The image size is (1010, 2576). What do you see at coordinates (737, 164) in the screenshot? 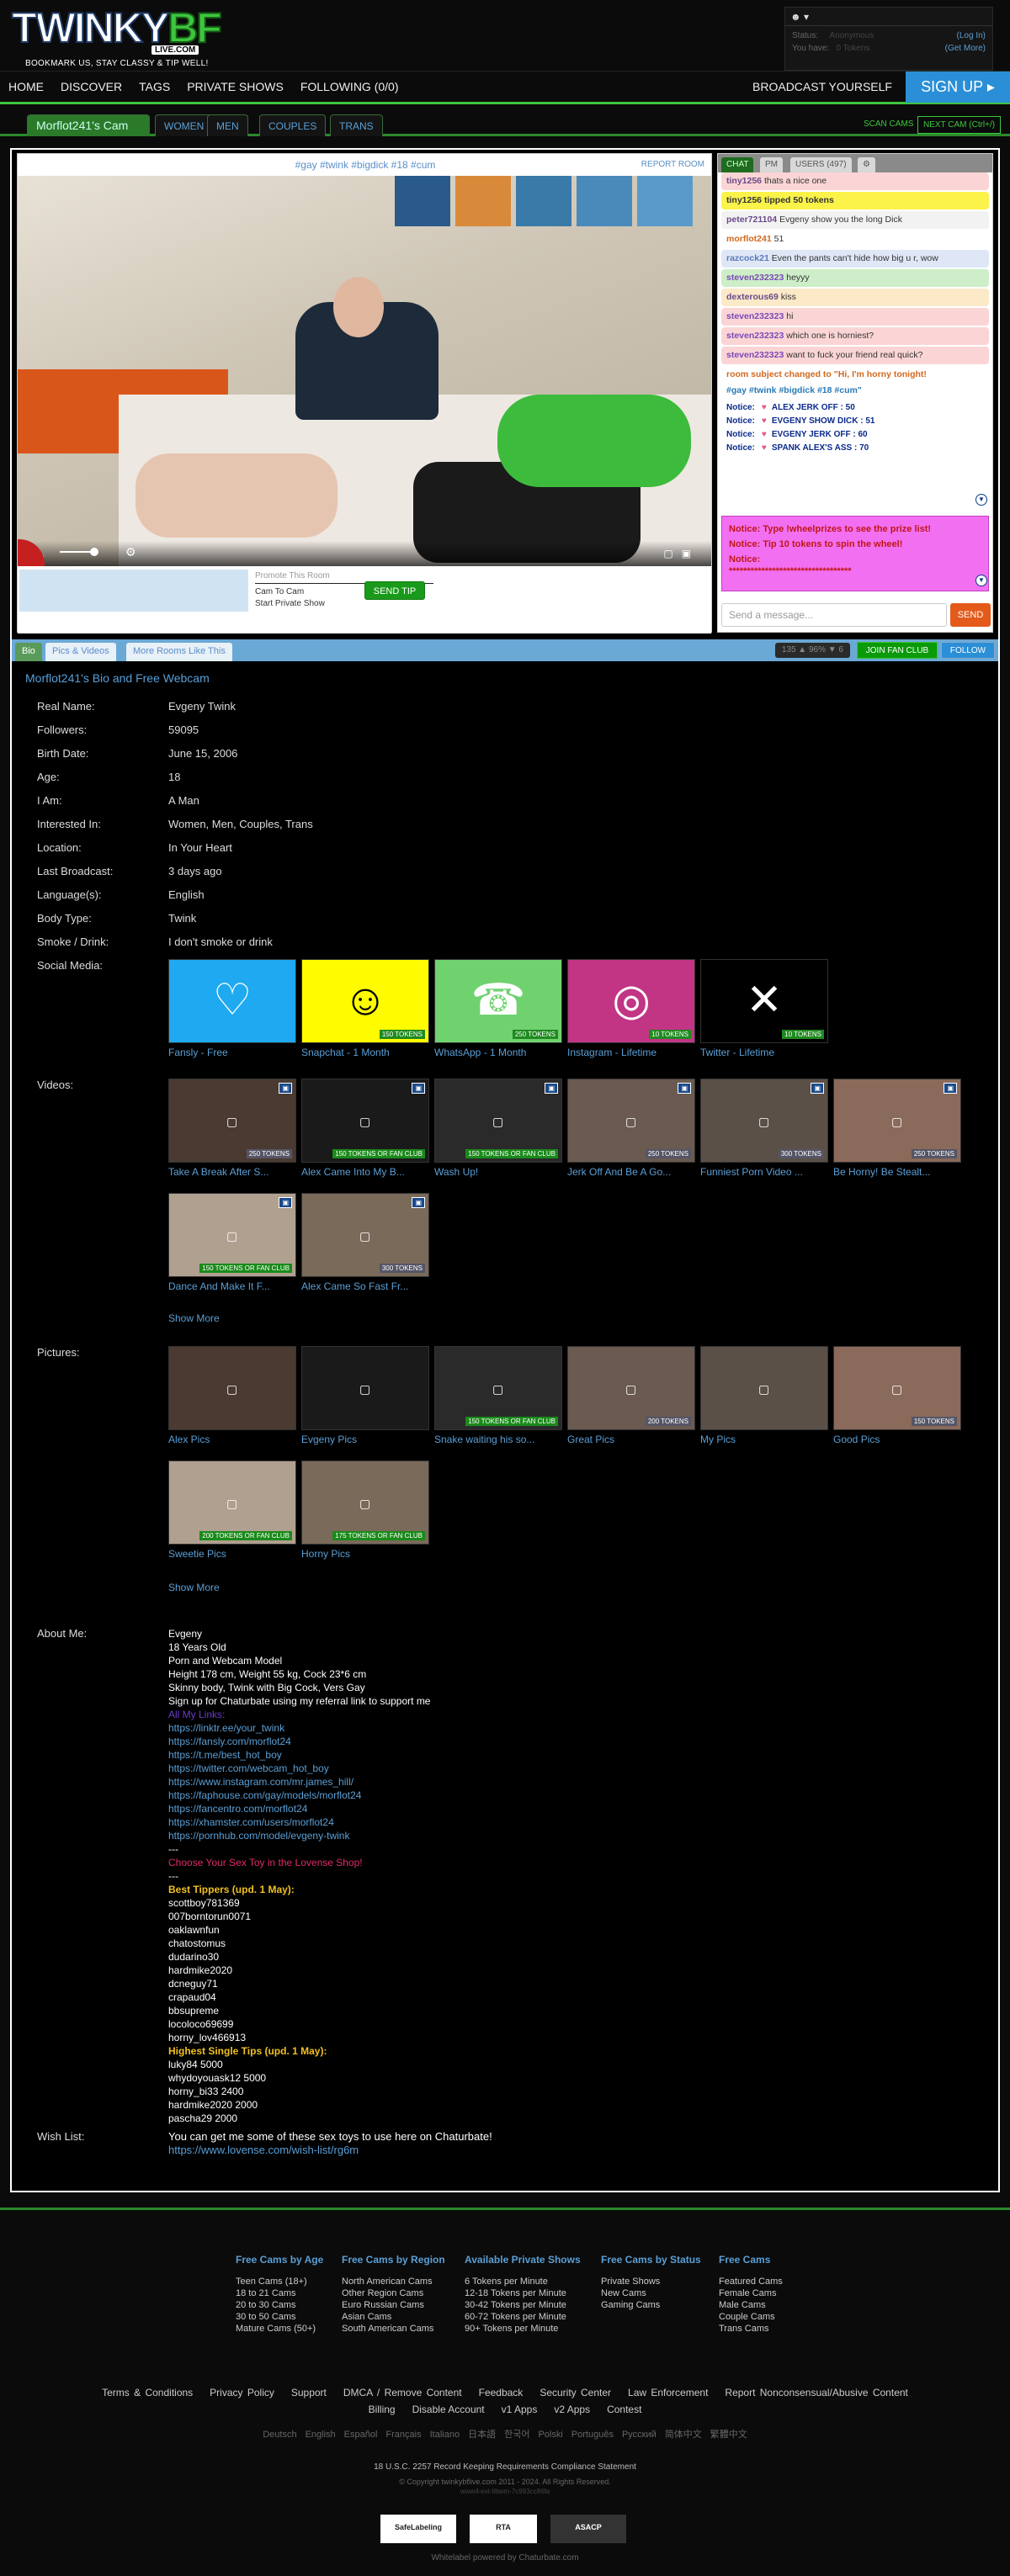
I see `tab-chat: CHAT` at bounding box center [737, 164].